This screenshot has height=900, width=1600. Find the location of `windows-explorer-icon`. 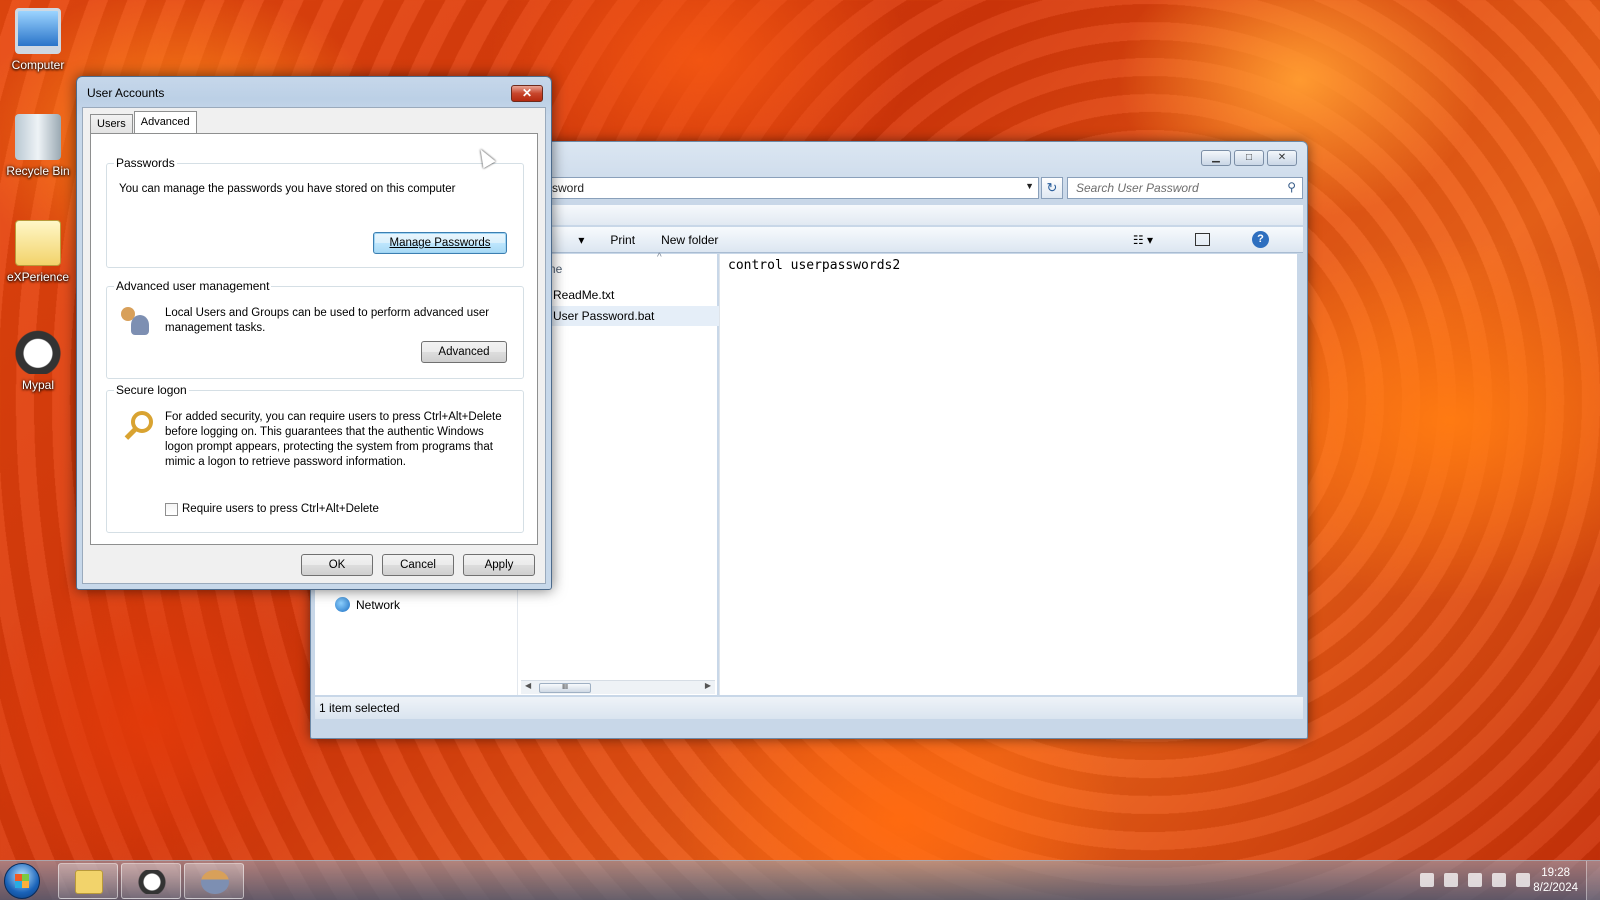

windows-explorer-icon is located at coordinates (89, 882).